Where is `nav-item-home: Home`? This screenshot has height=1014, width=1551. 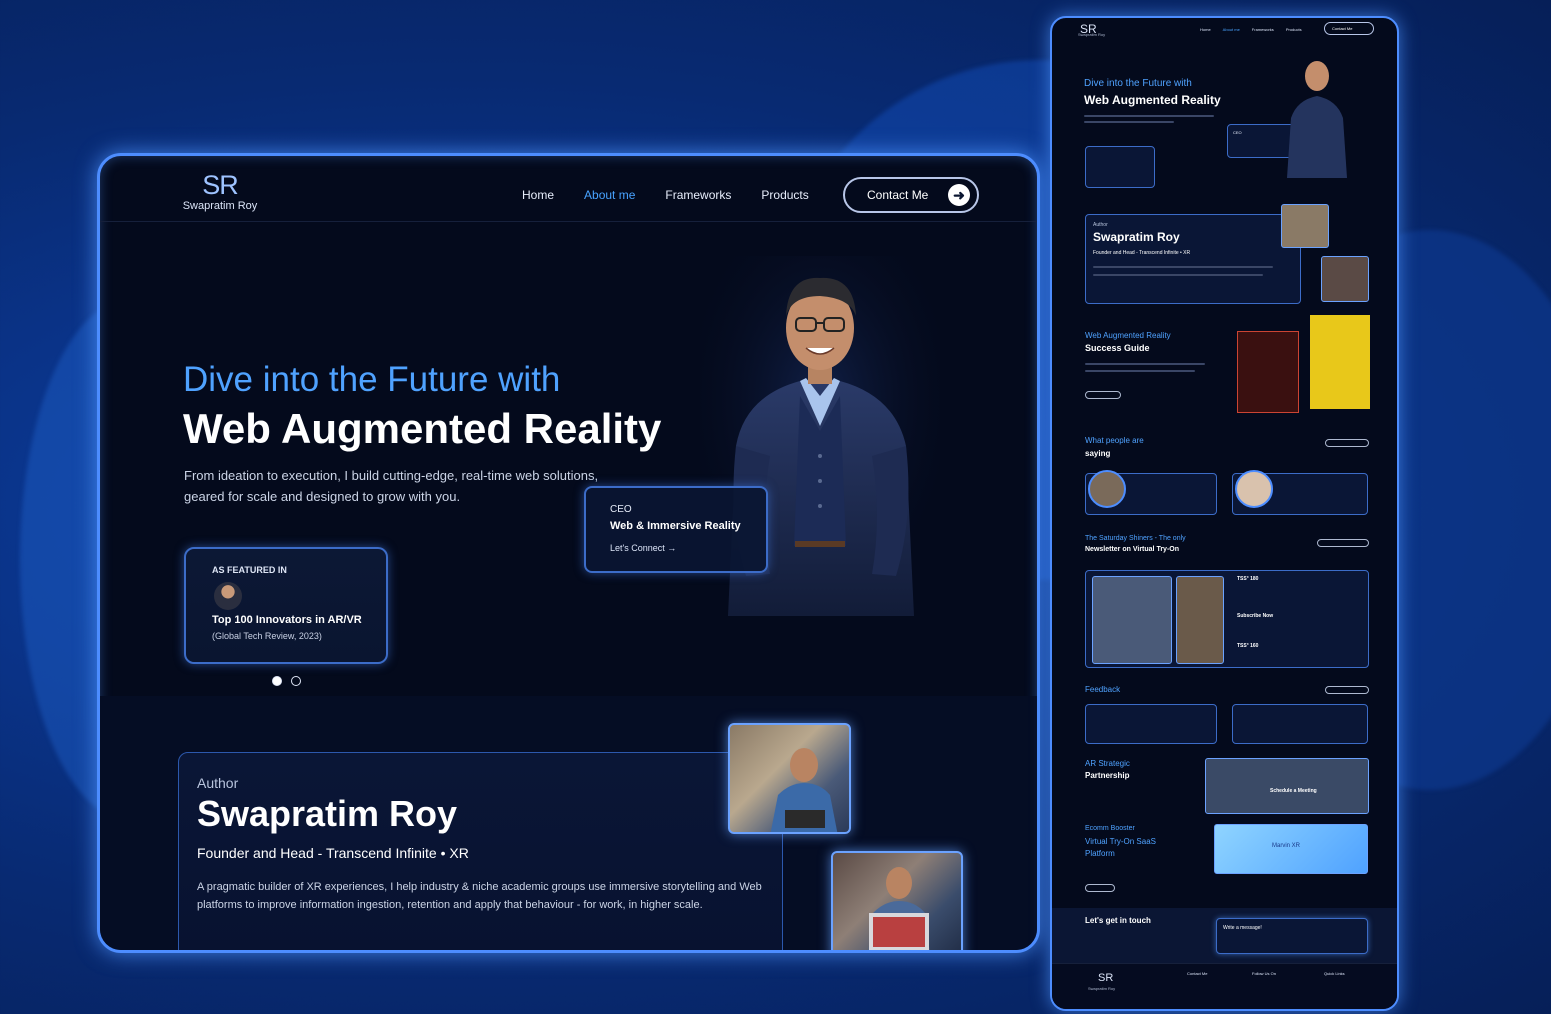 nav-item-home: Home is located at coordinates (538, 195).